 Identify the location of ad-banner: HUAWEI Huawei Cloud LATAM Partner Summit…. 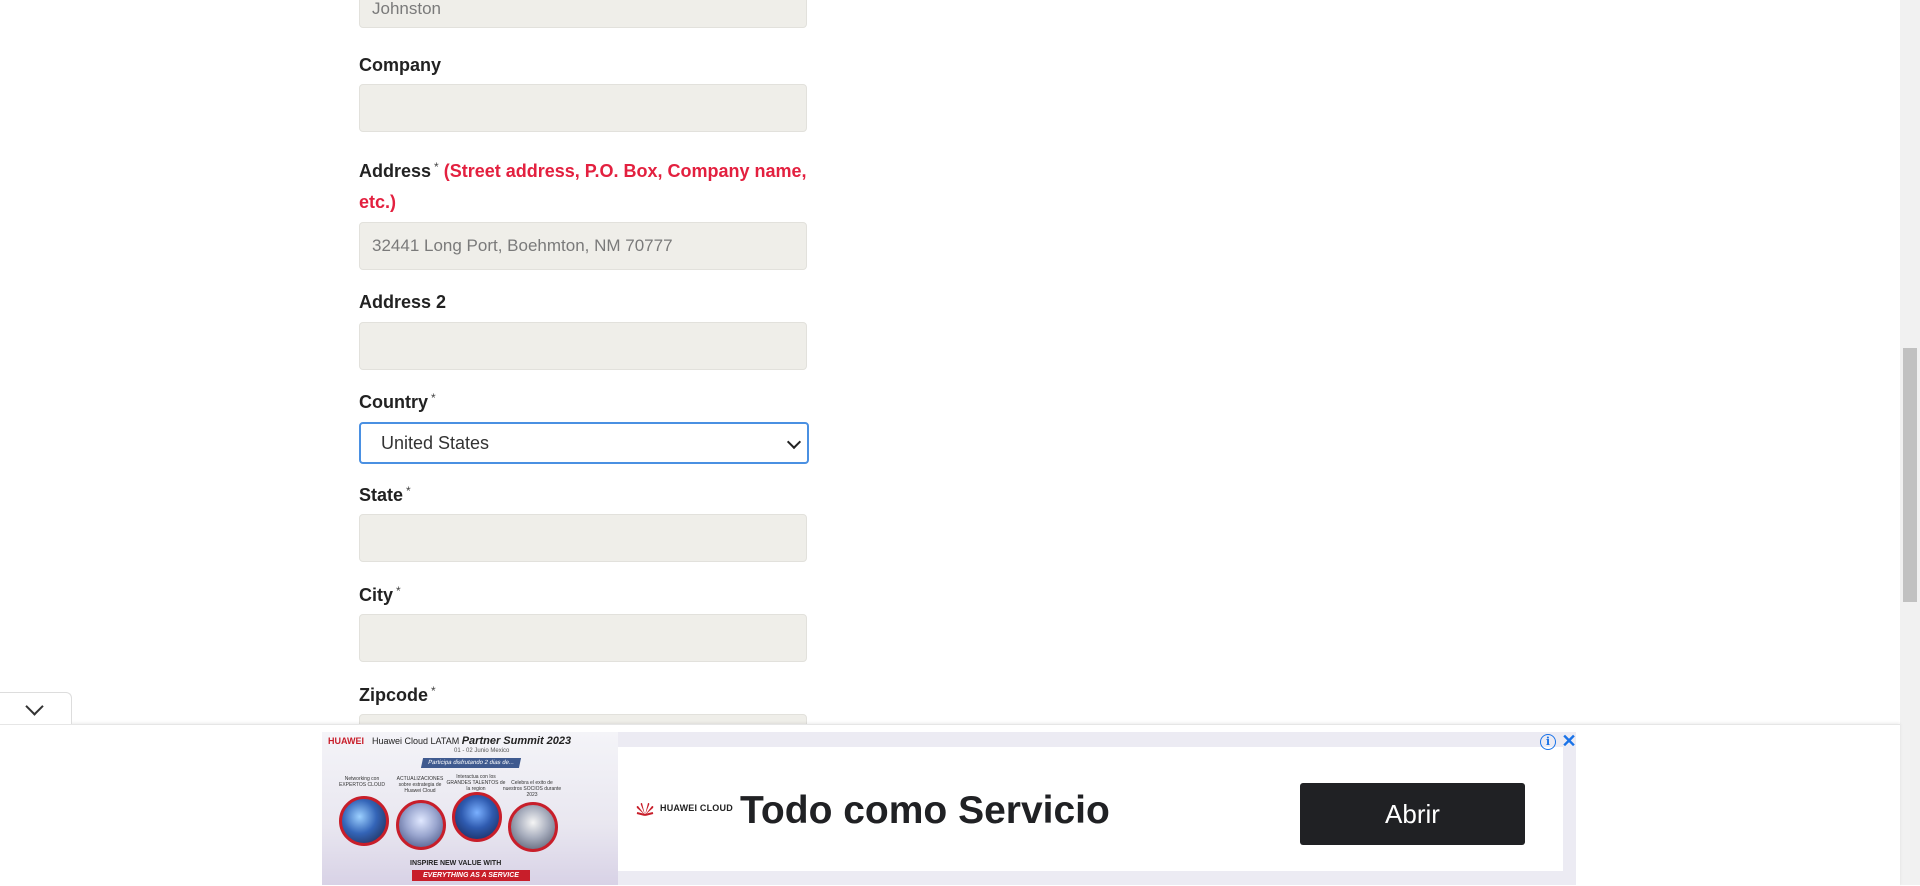
(949, 808).